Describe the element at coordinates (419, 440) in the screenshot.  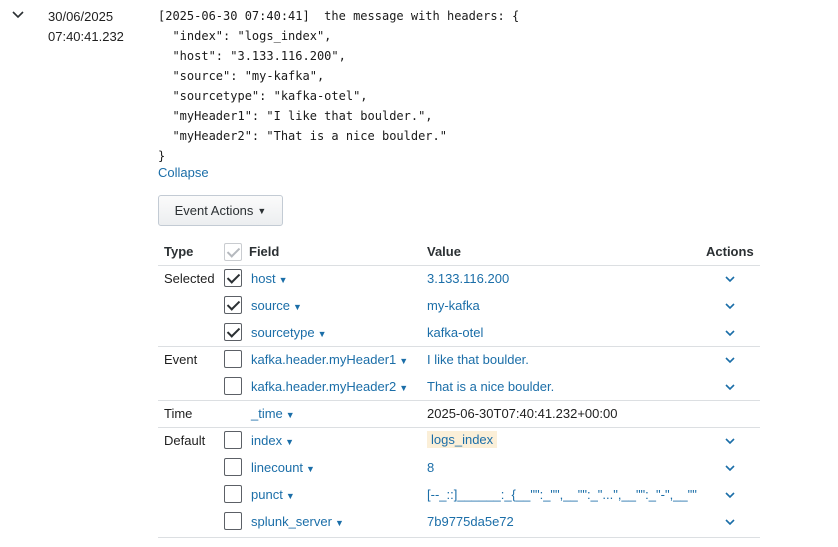
I see `table-row: Default index ▼ logs_index` at that location.